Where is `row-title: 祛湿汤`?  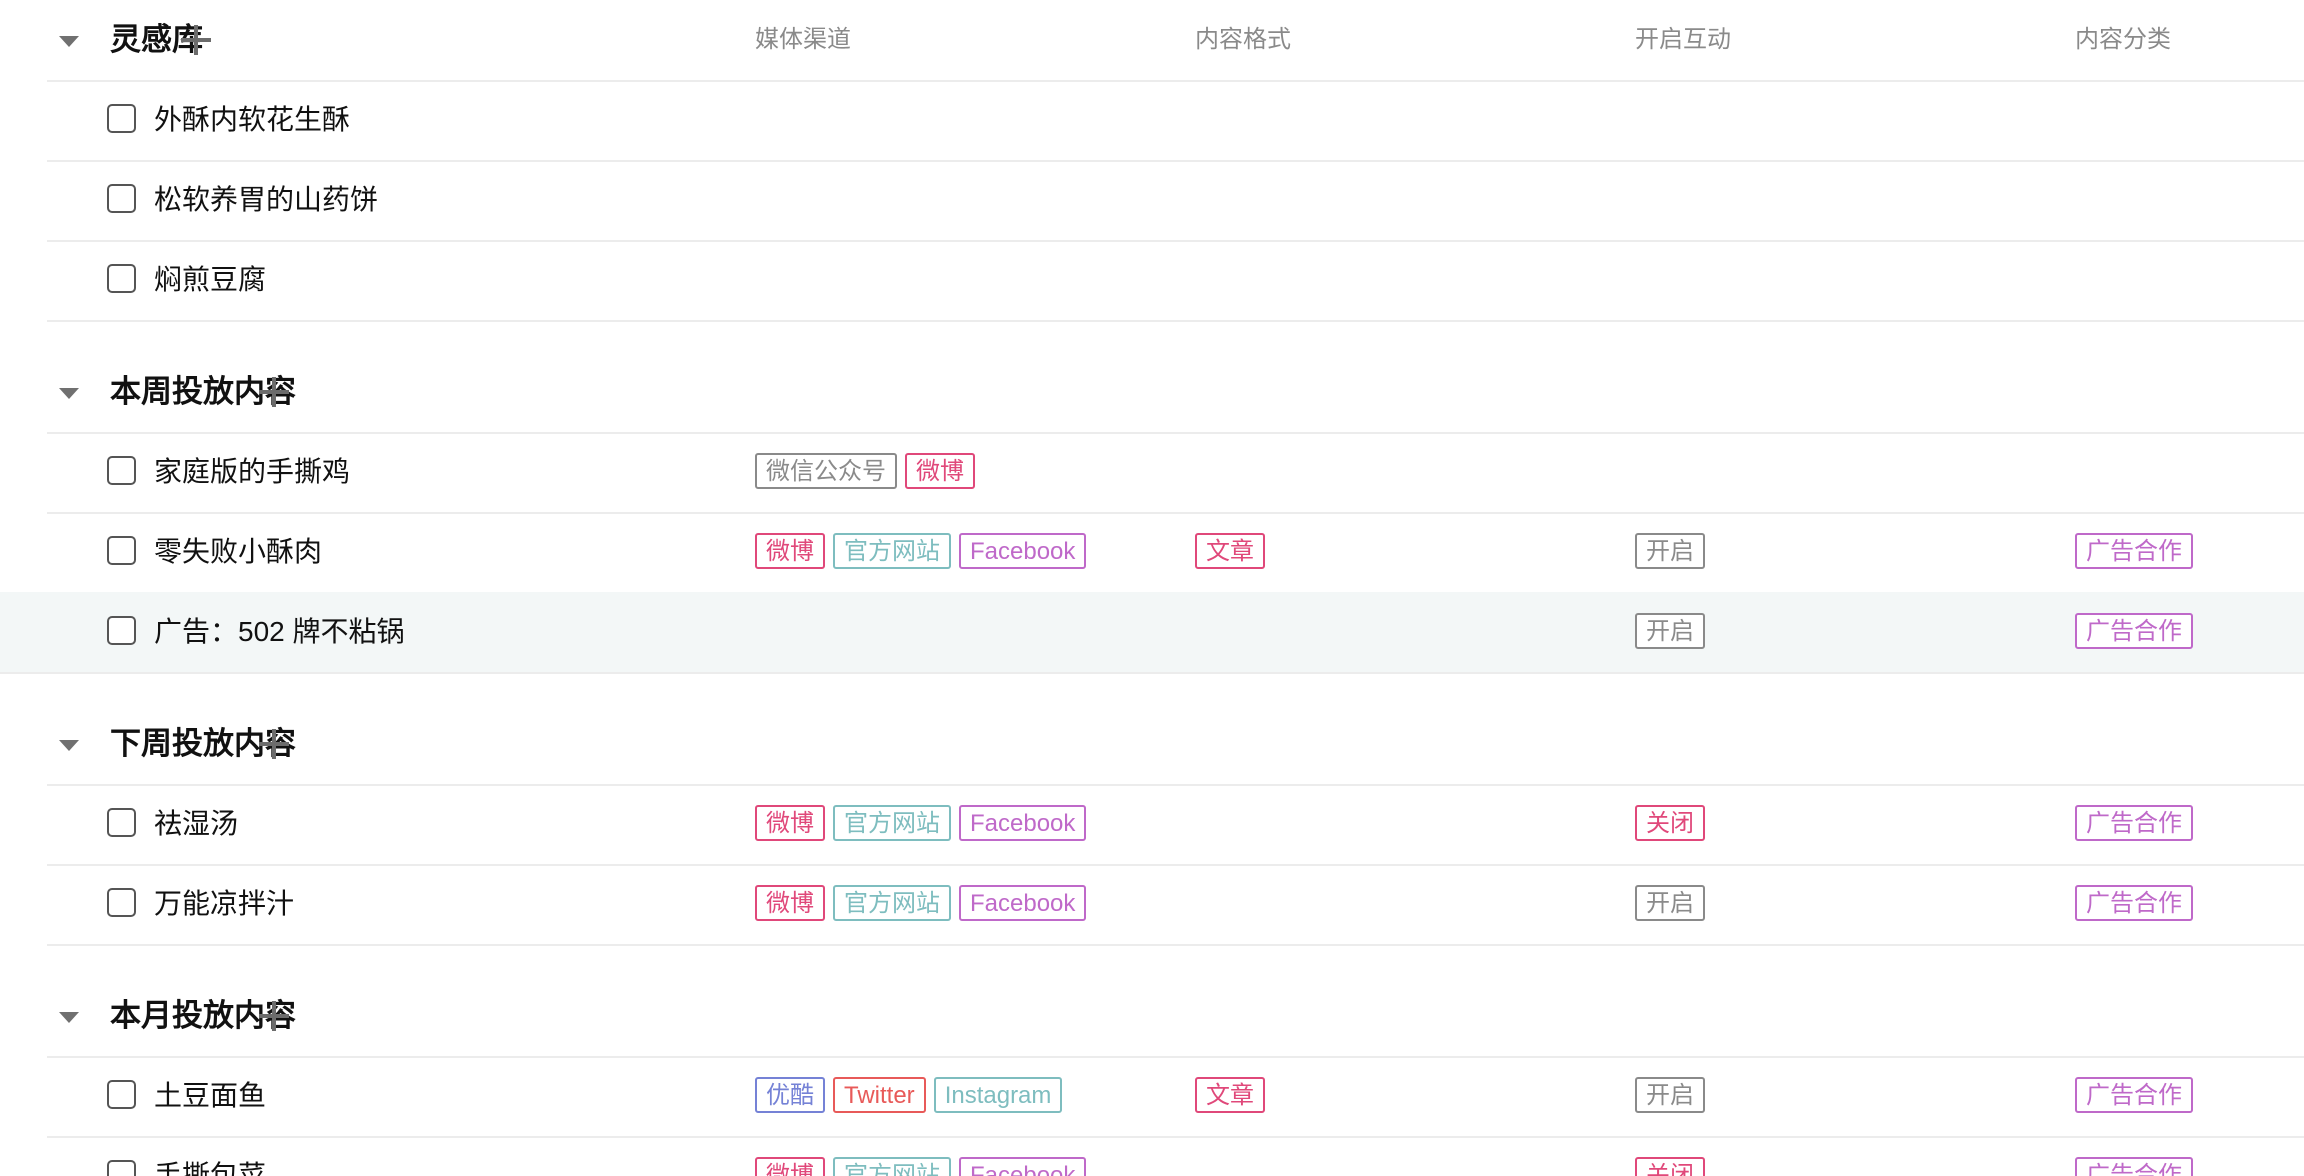 row-title: 祛湿汤 is located at coordinates (196, 824).